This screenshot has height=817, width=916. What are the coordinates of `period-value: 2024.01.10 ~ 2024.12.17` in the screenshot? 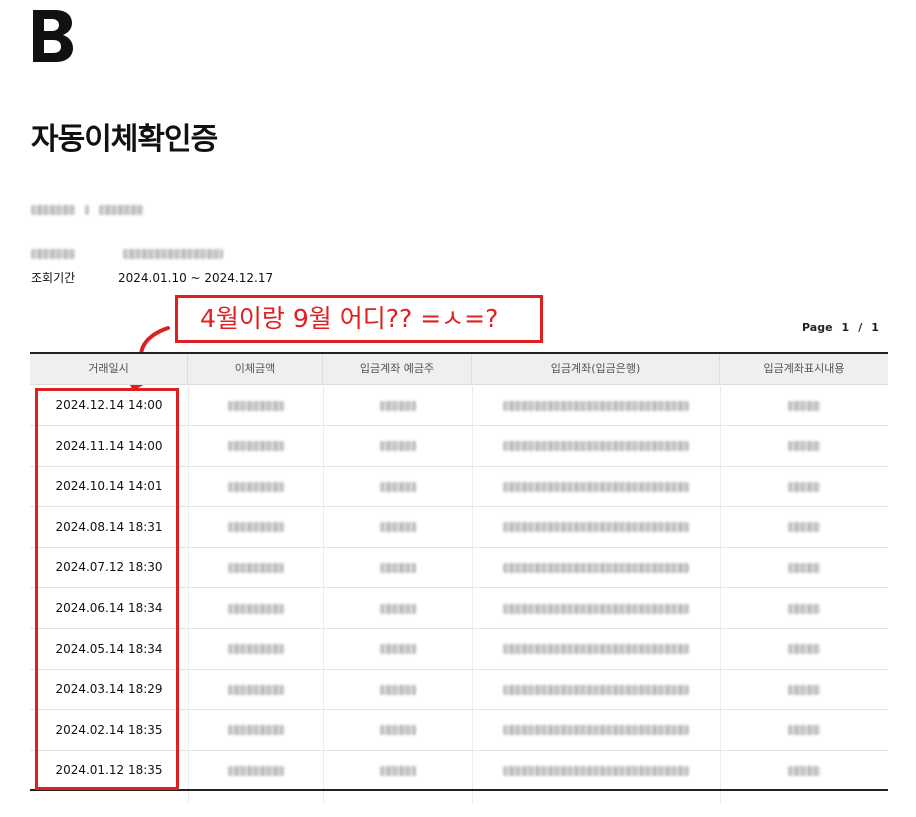 It's located at (196, 278).